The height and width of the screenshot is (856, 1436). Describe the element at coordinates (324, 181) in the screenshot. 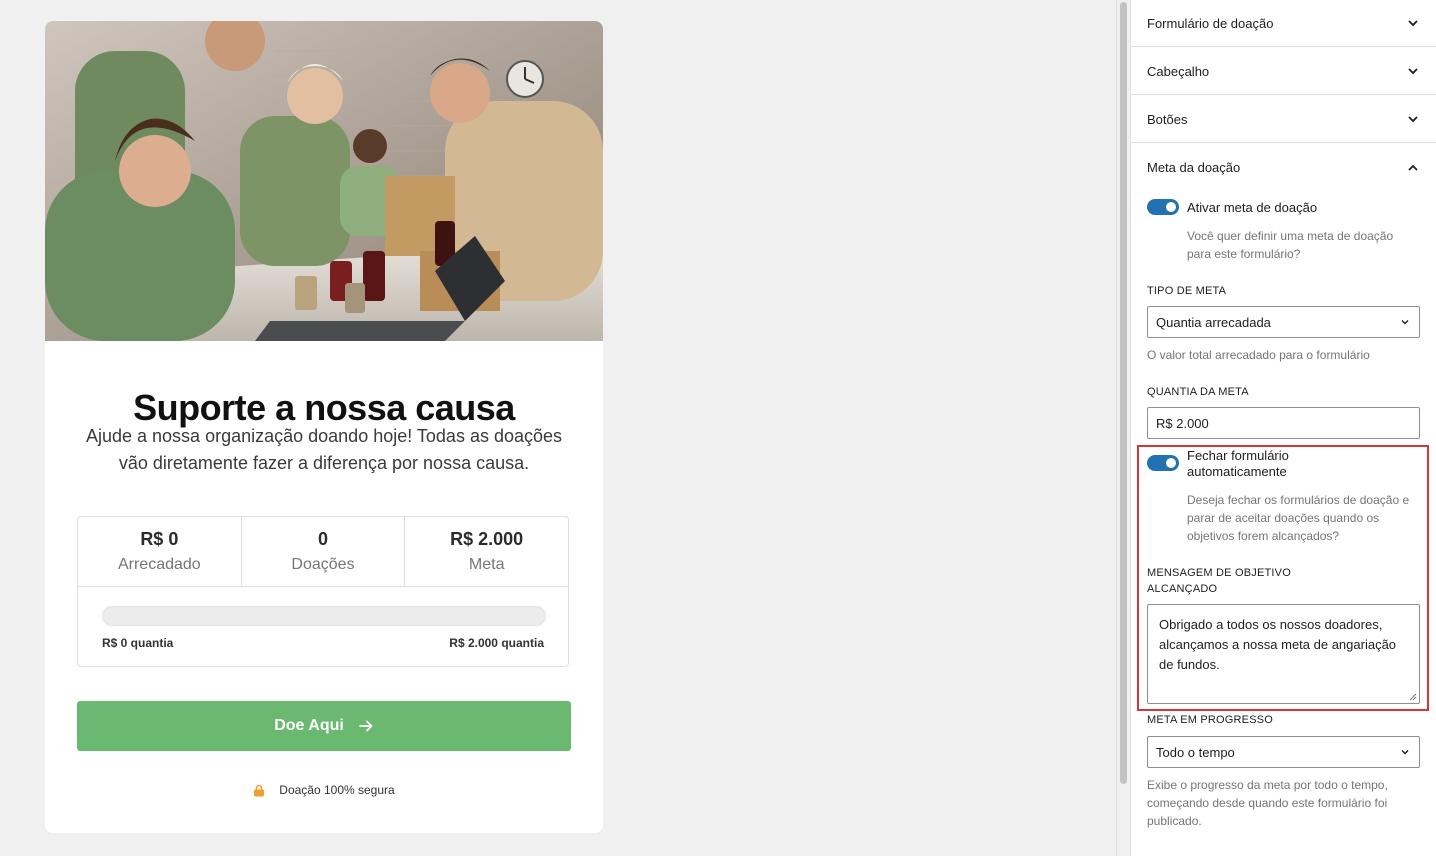

I see `hero-image` at that location.